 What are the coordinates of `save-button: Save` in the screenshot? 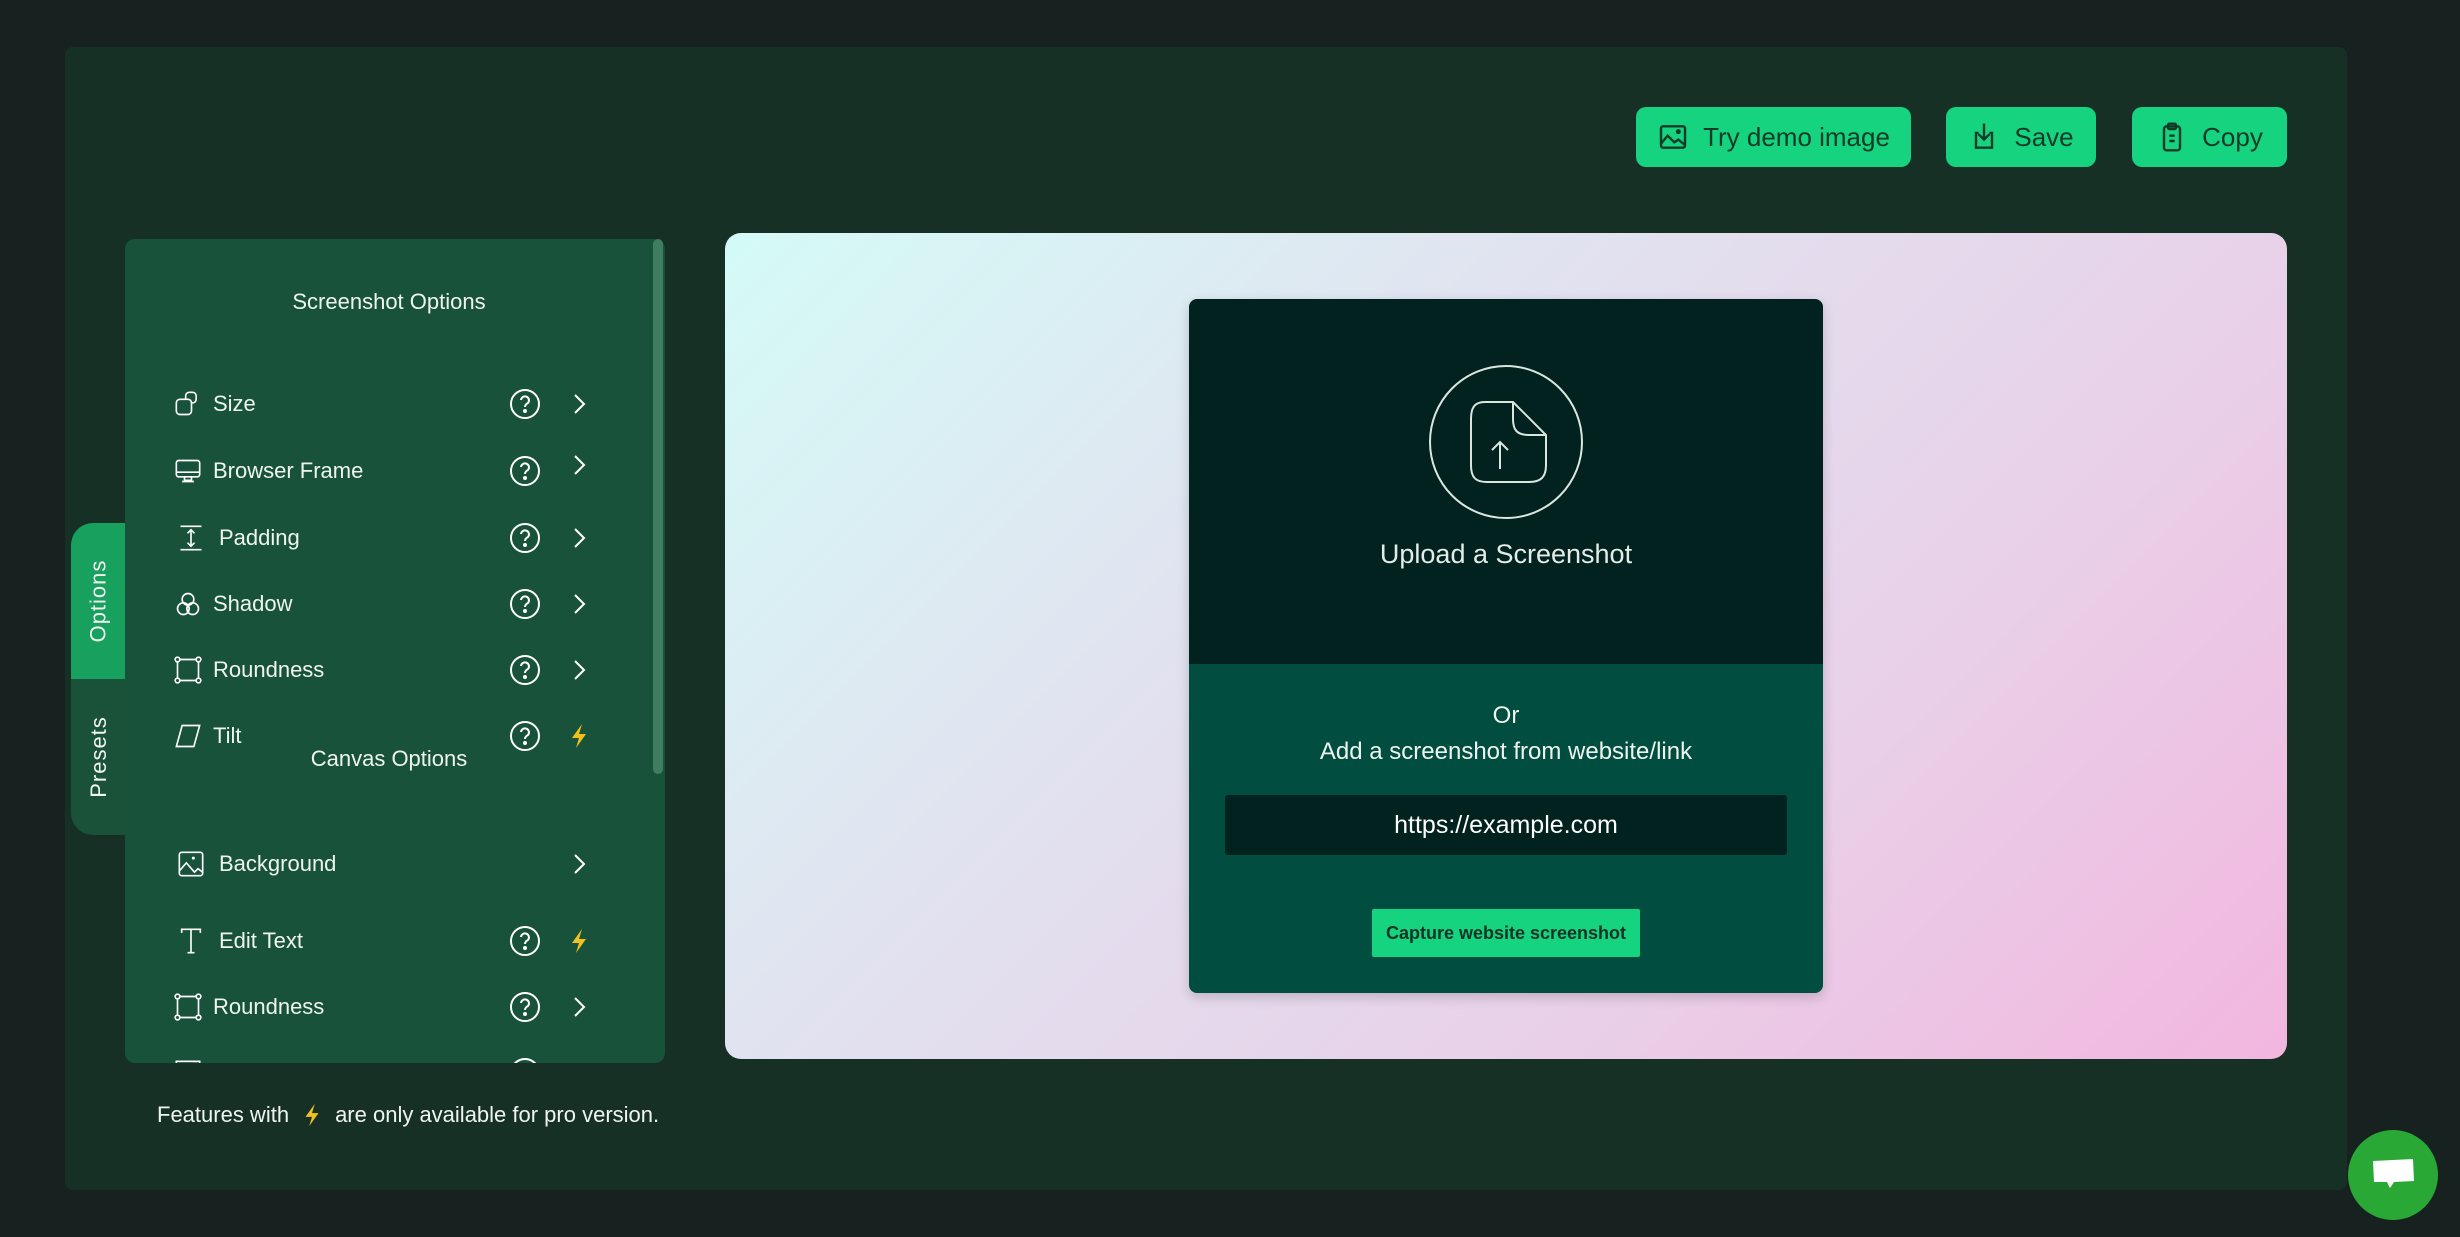 It's located at (2021, 137).